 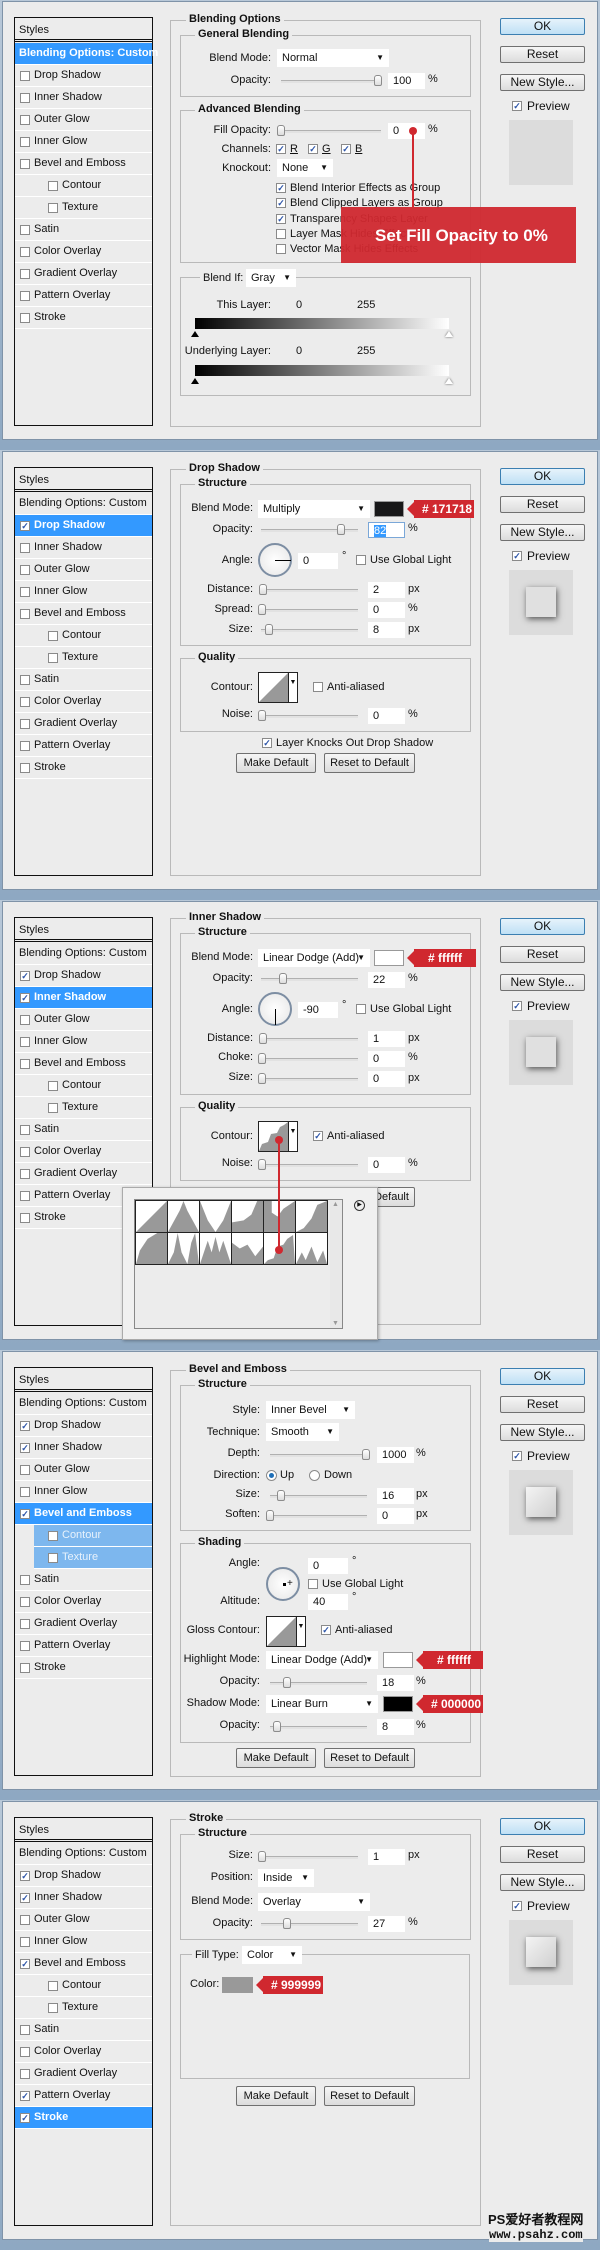 I want to click on highlight-mode-select: Linear Dodge (Add) ▼, so click(x=322, y=1660).